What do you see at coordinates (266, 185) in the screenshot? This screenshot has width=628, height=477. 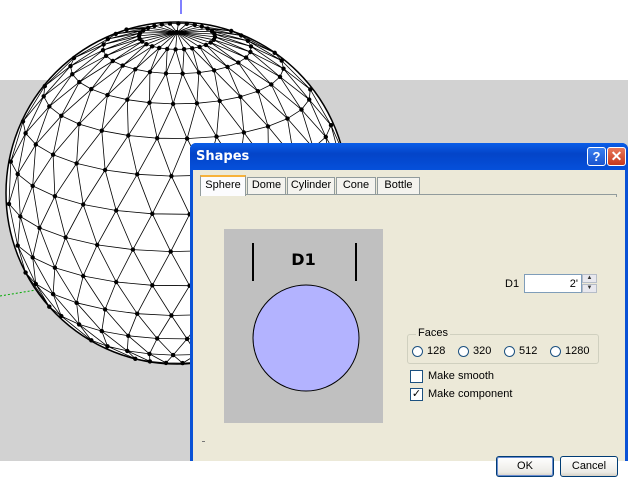 I see `tab-dome: Dome` at bounding box center [266, 185].